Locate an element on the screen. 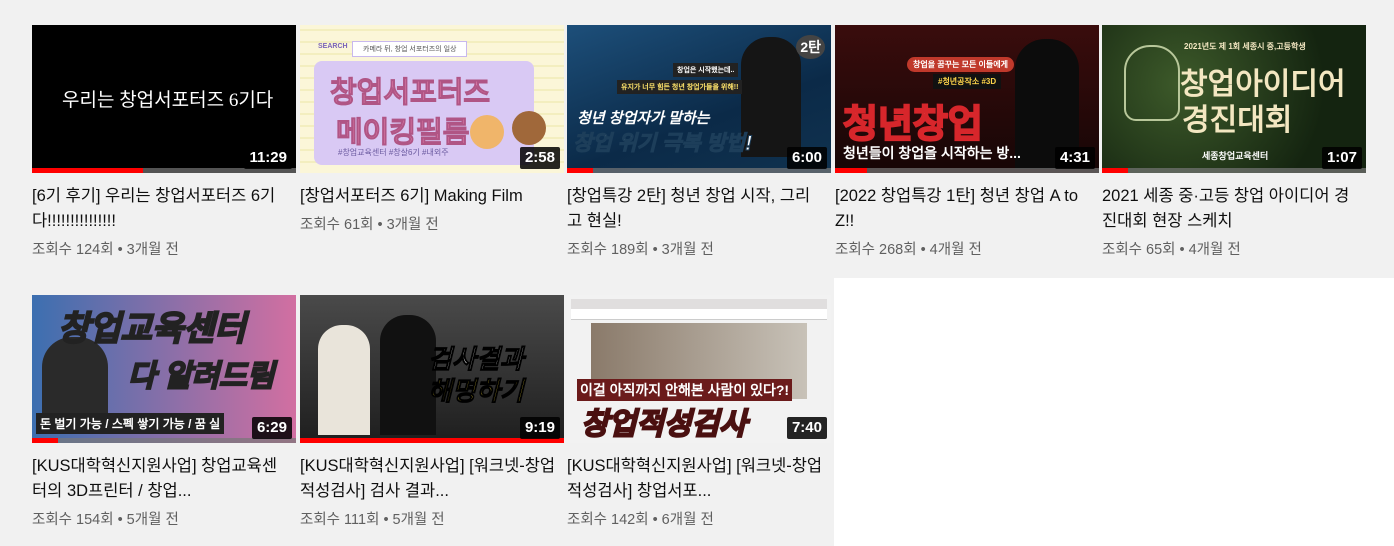  thumbnail-caption: 이걸 아직까지 안해본 사람이 있다?! is located at coordinates (685, 390).